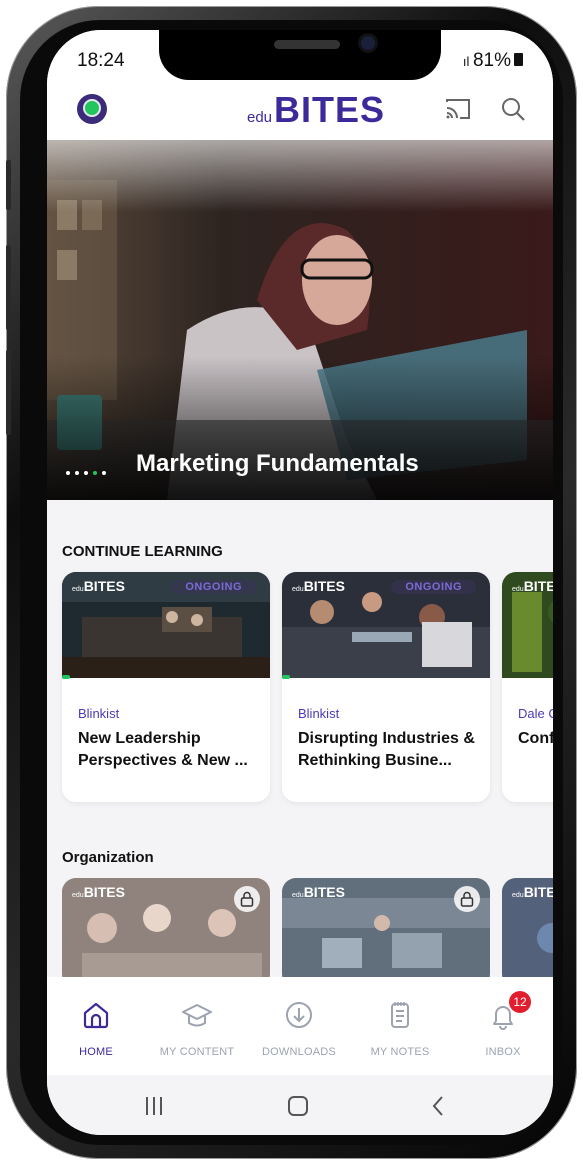 The width and height of the screenshot is (583, 1165). I want to click on app-header: edu BITES, so click(300, 110).